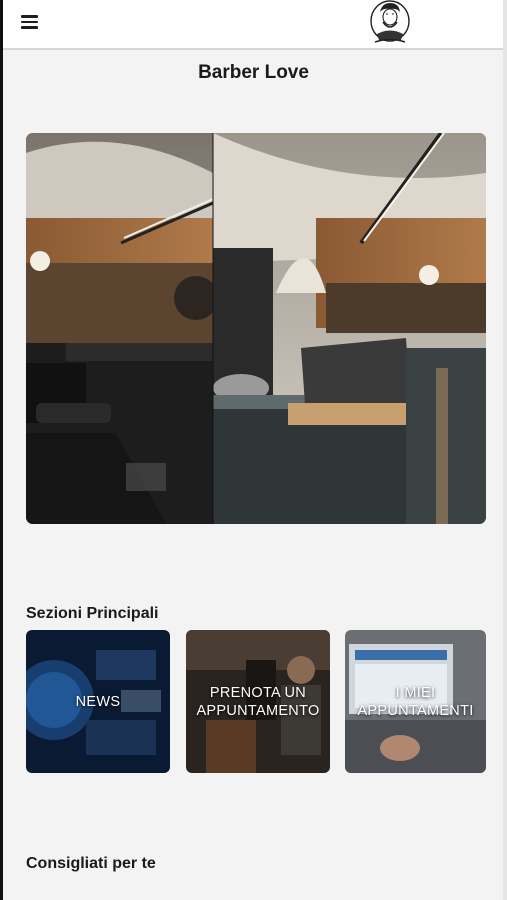 Image resolution: width=507 pixels, height=900 pixels. I want to click on tile-my-appointments: I MIEI APPUNTAMENTI, so click(415, 701).